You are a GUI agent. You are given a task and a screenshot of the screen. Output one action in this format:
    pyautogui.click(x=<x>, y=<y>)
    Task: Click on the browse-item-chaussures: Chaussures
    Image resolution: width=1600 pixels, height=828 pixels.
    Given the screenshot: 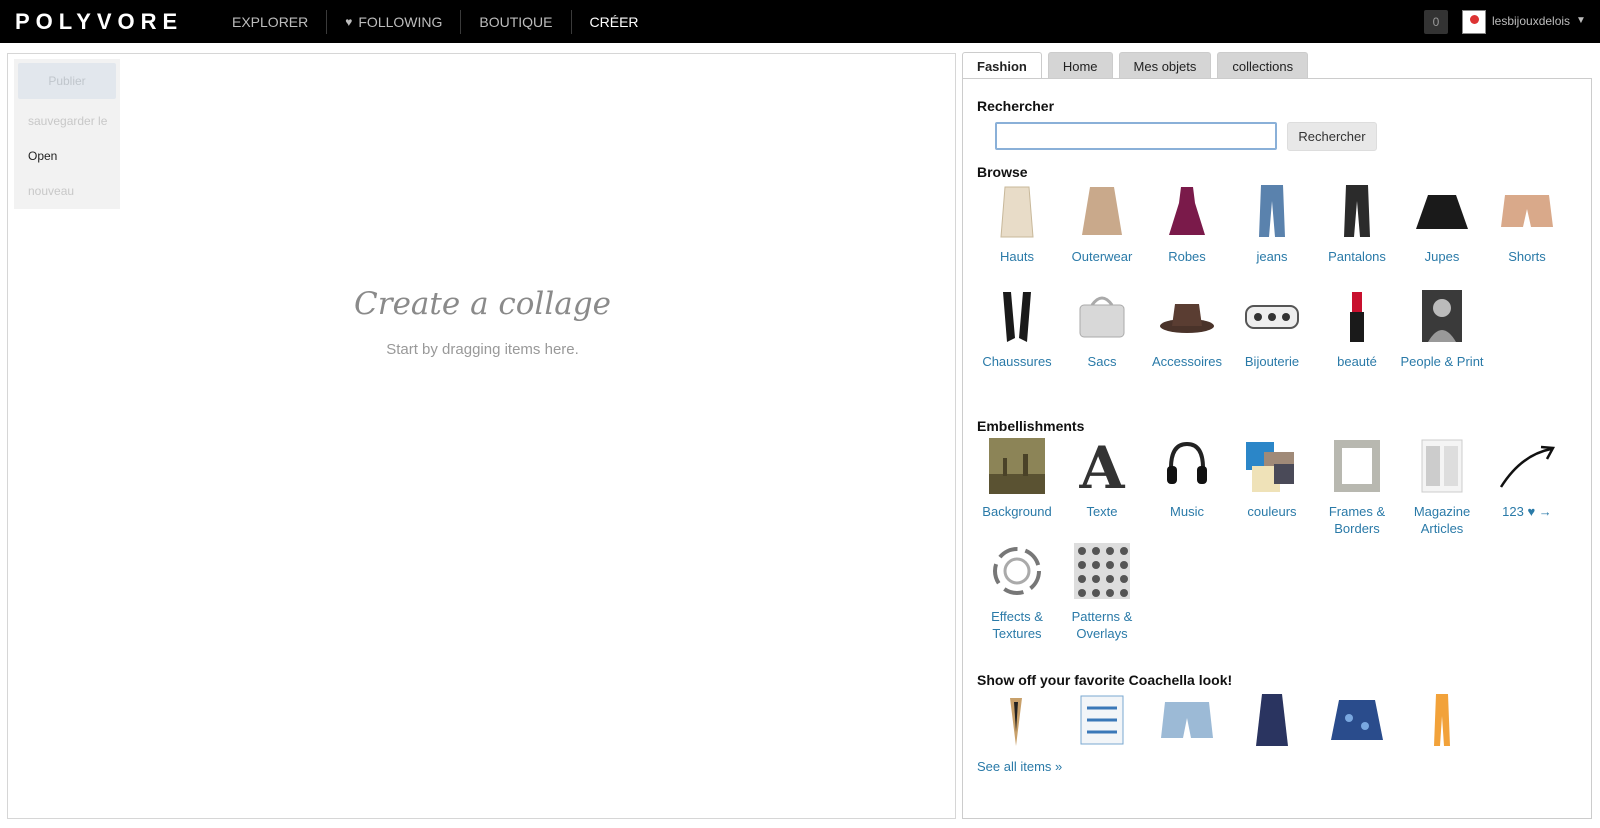 What is the action you would take?
    pyautogui.click(x=1017, y=328)
    